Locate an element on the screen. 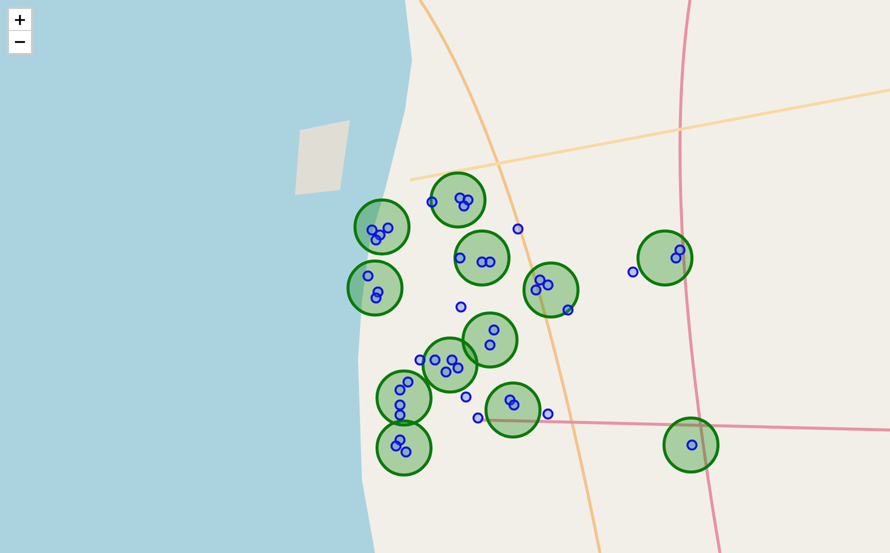 The height and width of the screenshot is (553, 890). zoom-in-button: + is located at coordinates (20, 20).